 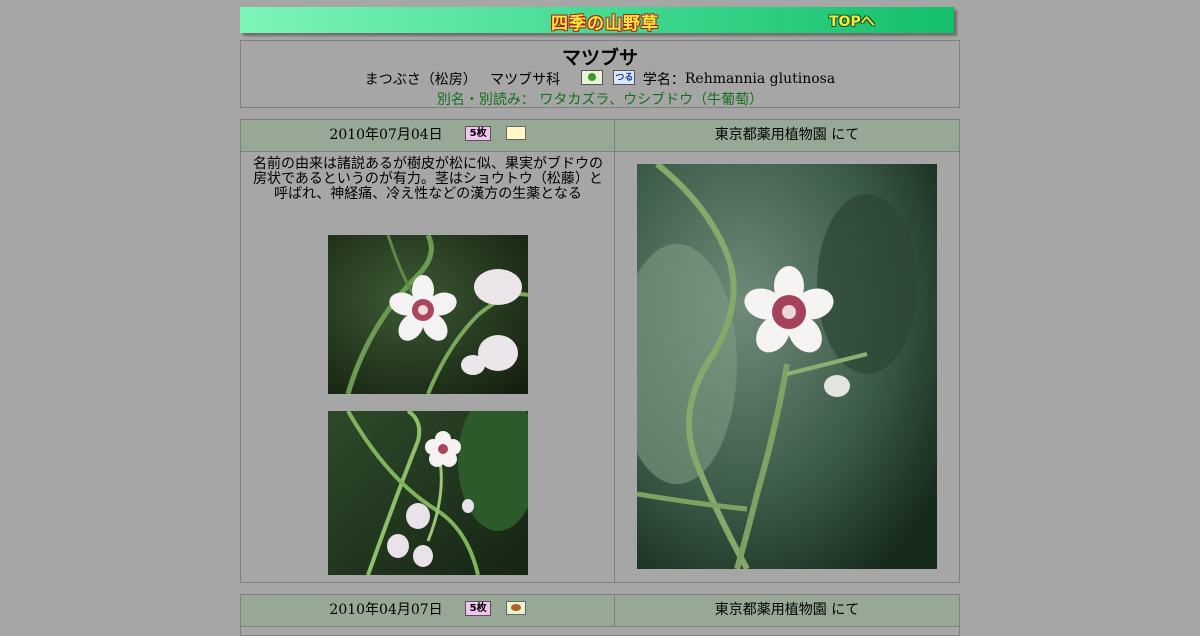 I want to click on entry-date: 2010年07月04日, so click(x=386, y=135).